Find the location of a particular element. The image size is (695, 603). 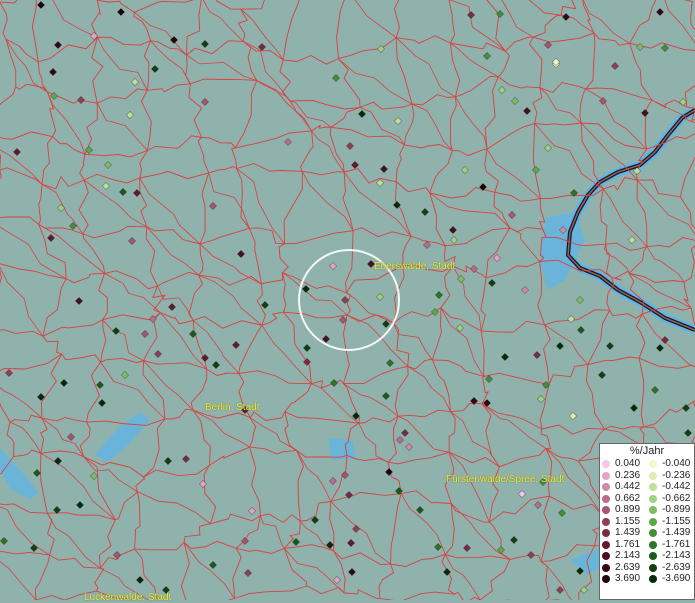

legend-entry: 2.639 is located at coordinates (624, 568).